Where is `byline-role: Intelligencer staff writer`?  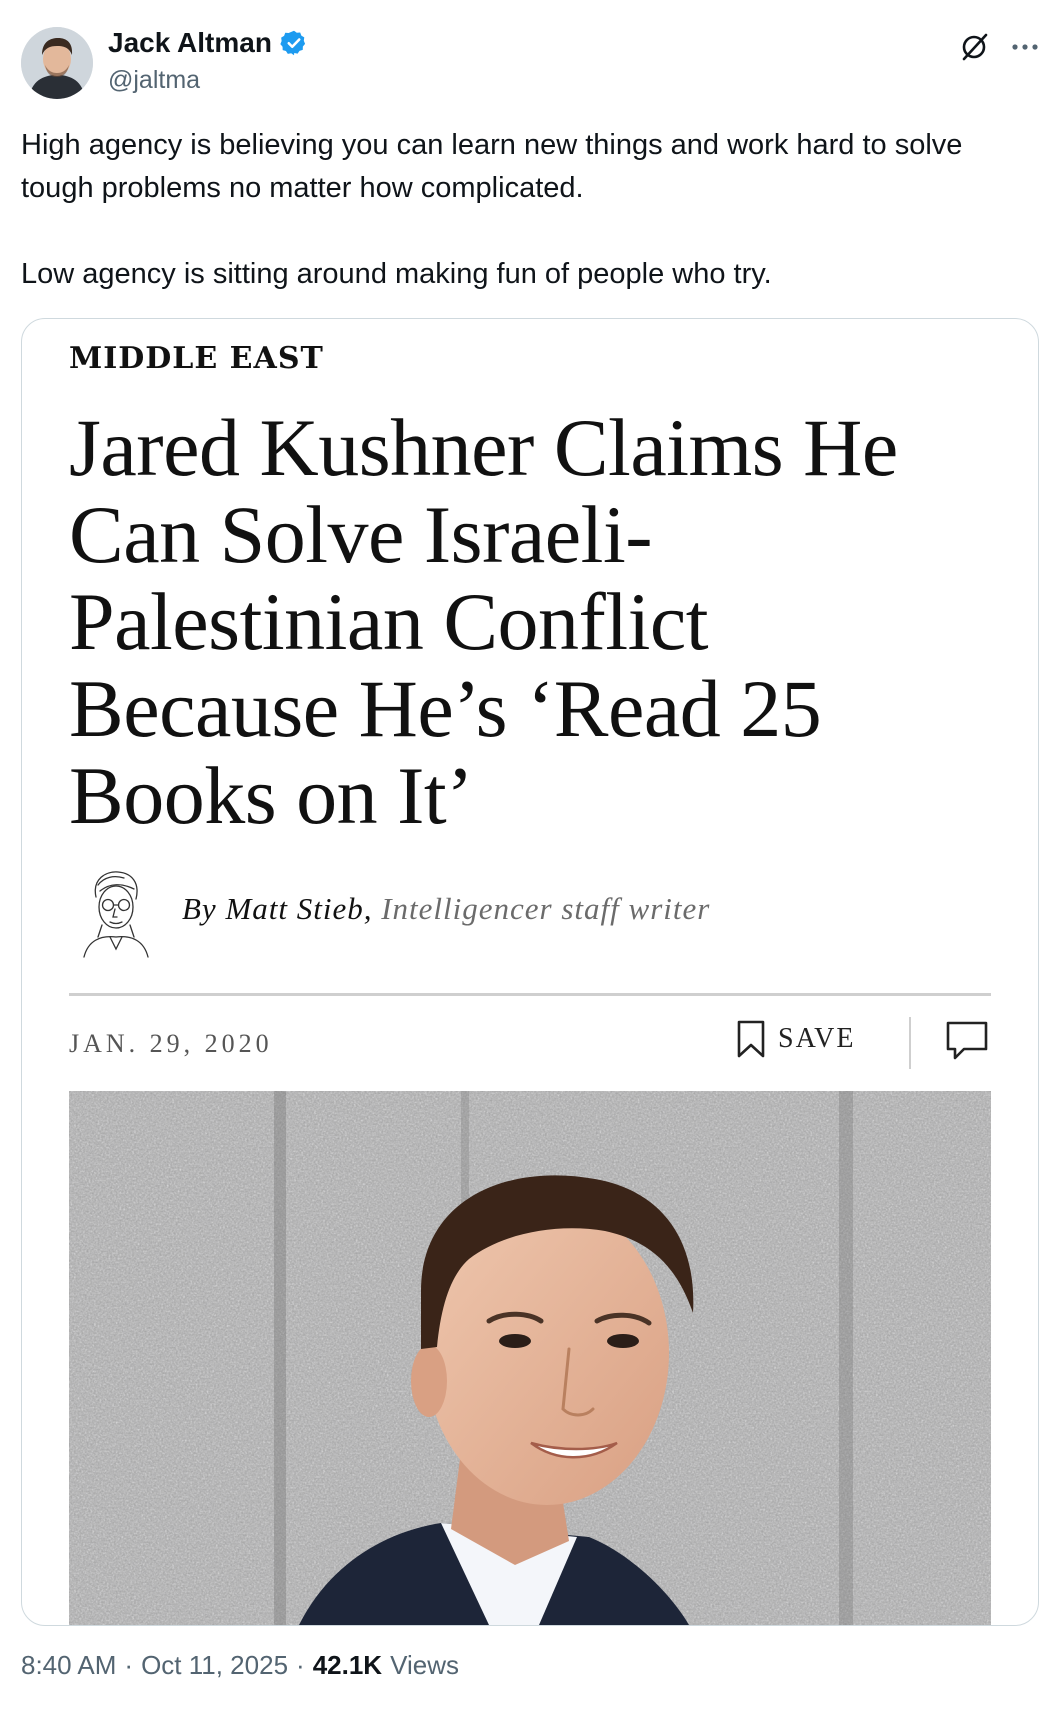 byline-role: Intelligencer staff writer is located at coordinates (546, 908).